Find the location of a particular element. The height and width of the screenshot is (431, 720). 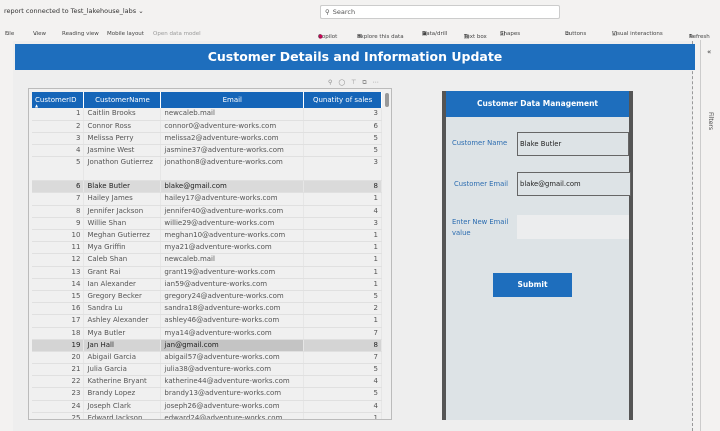

email-cell: willie29@adventure-works.com is located at coordinates (232, 224).